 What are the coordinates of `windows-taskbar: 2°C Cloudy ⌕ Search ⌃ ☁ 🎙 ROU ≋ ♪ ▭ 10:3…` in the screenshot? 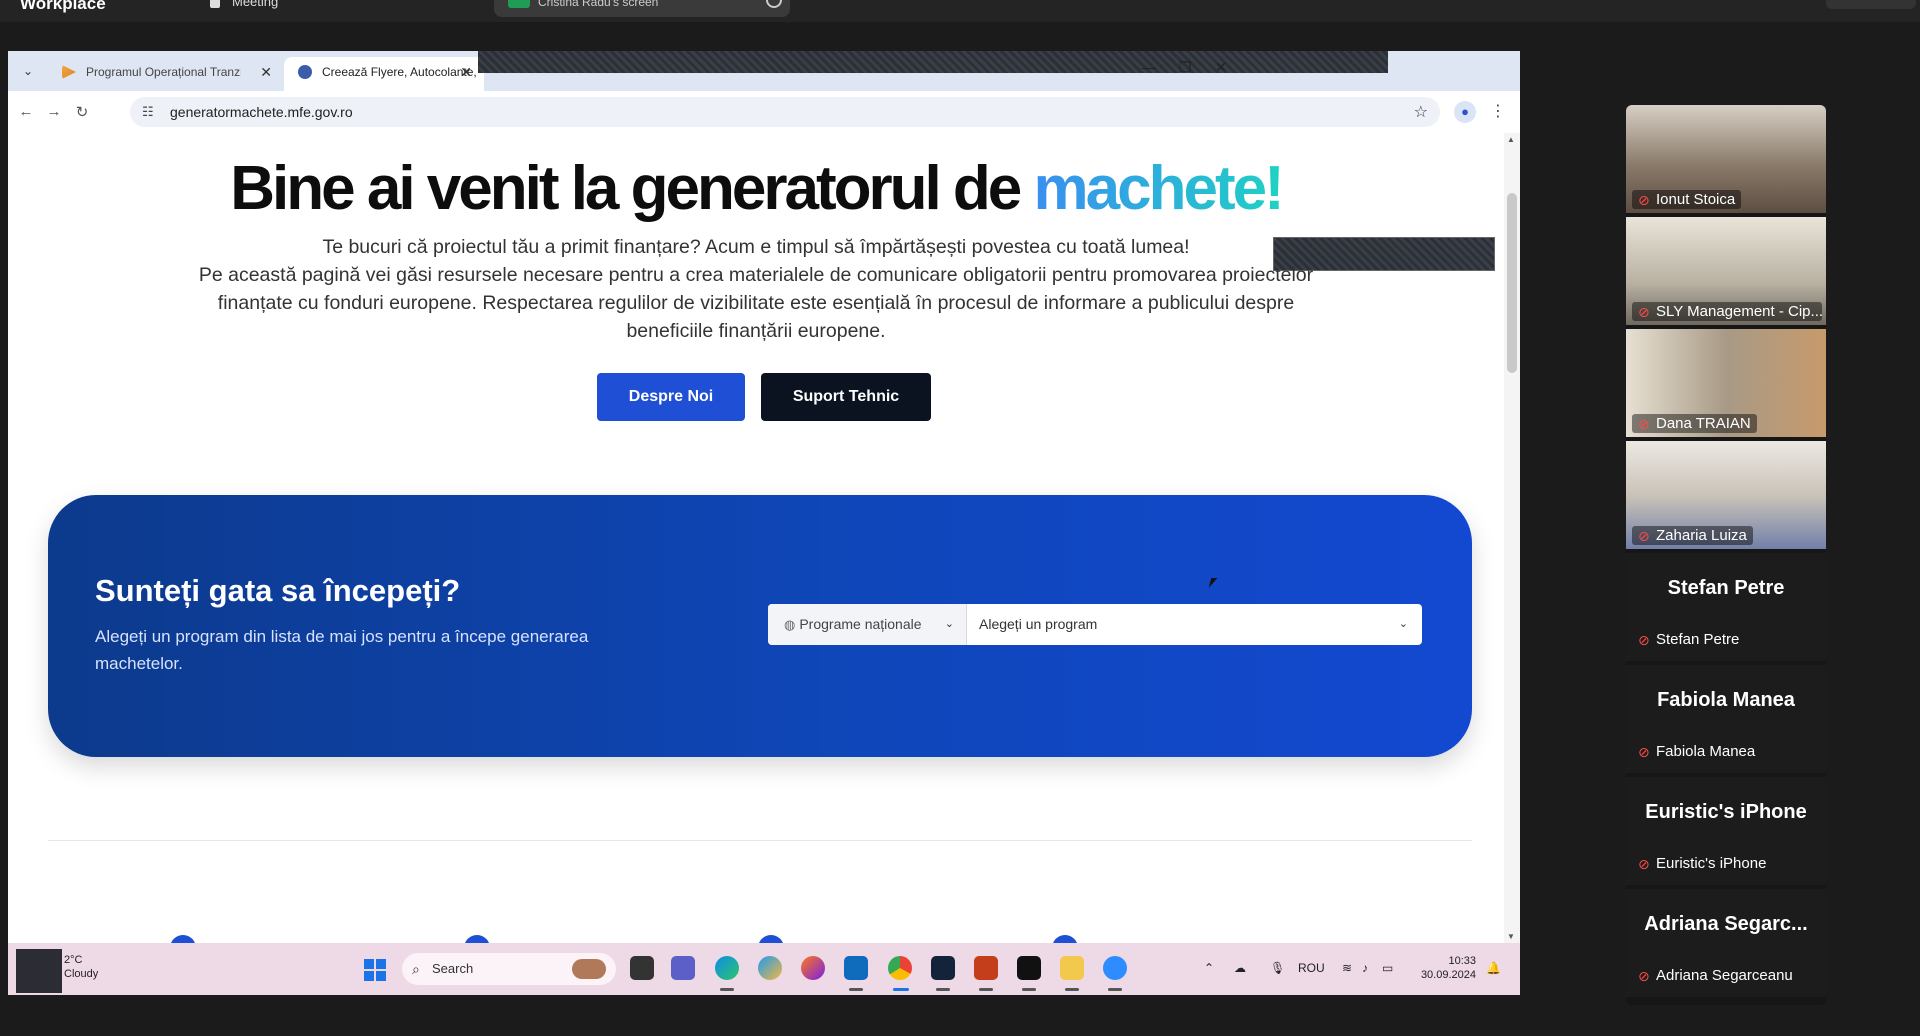 It's located at (764, 969).